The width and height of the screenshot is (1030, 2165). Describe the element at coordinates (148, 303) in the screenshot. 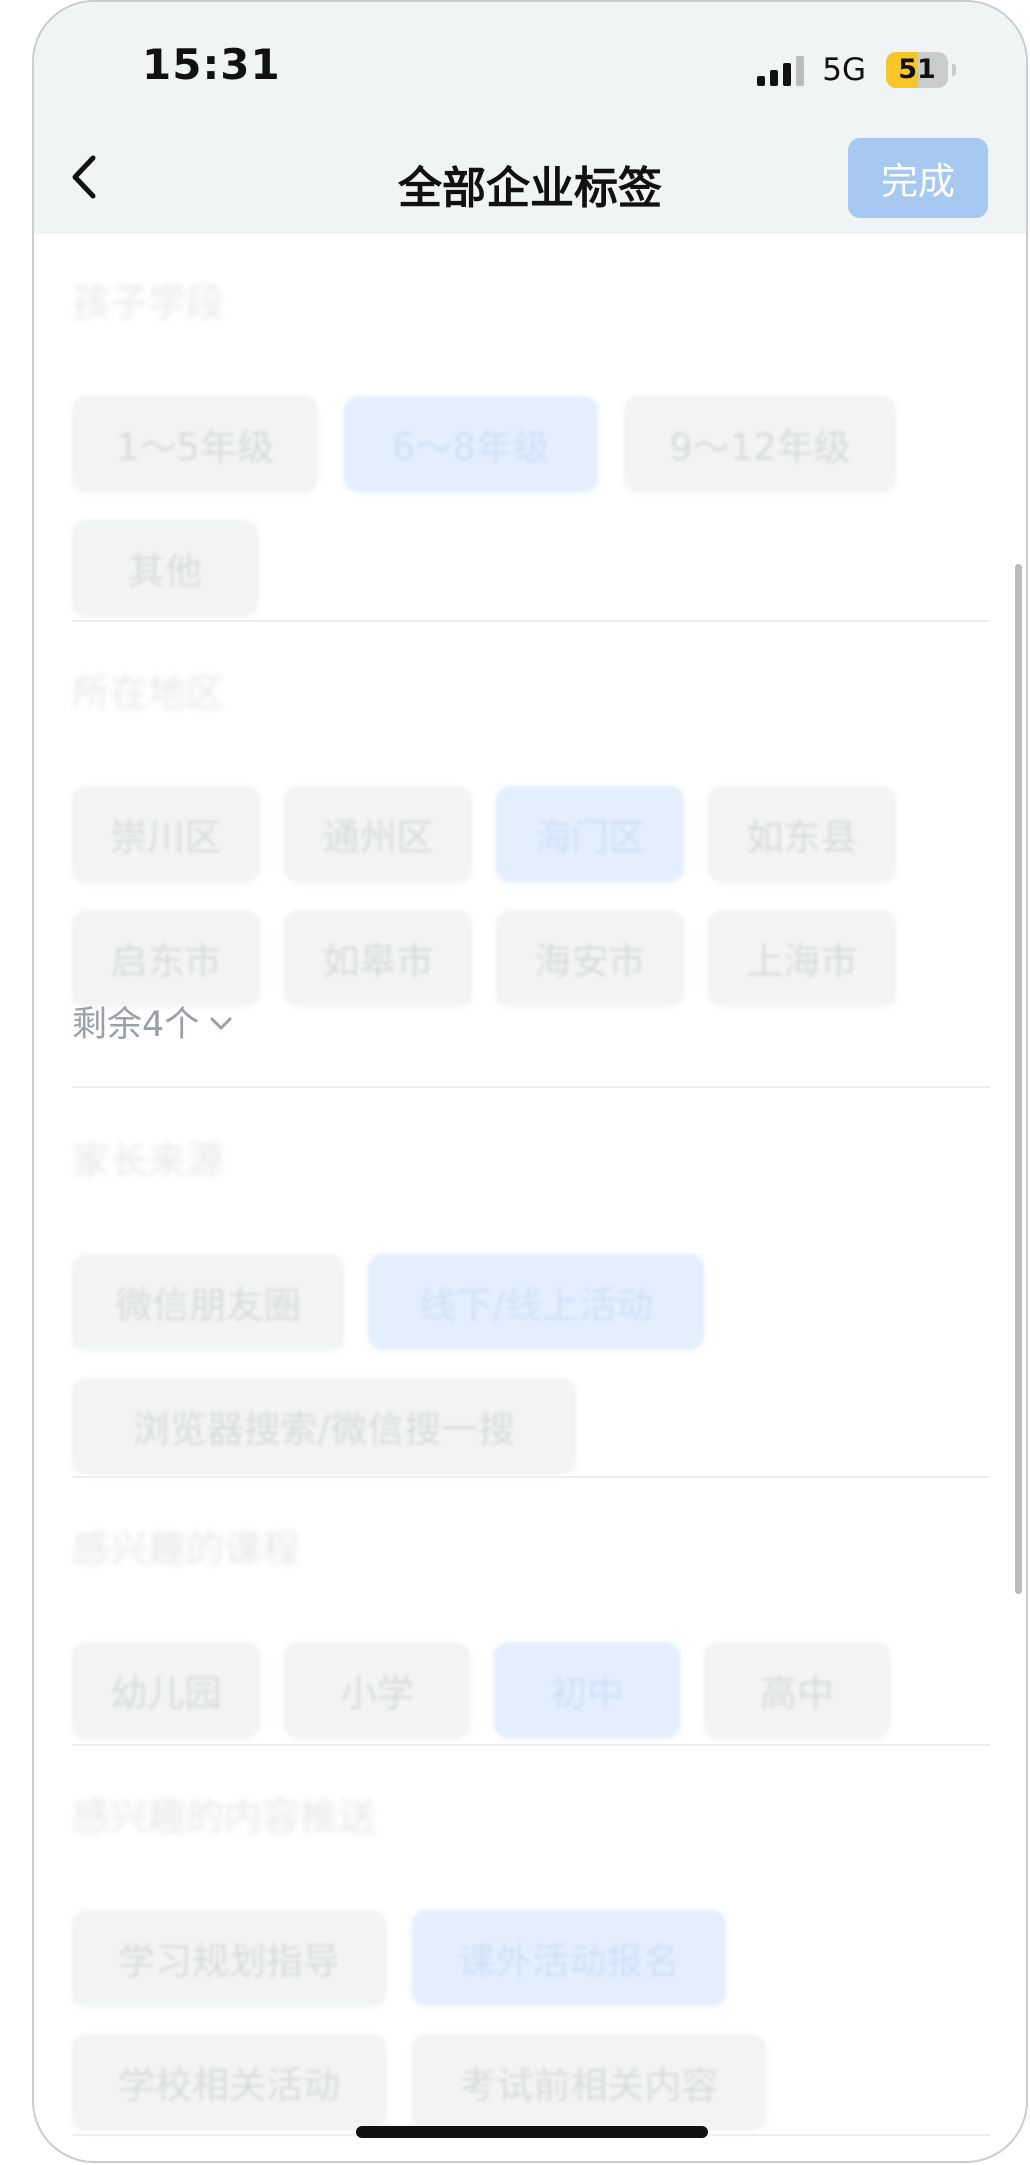

I see `section-title: 孩子学段` at that location.